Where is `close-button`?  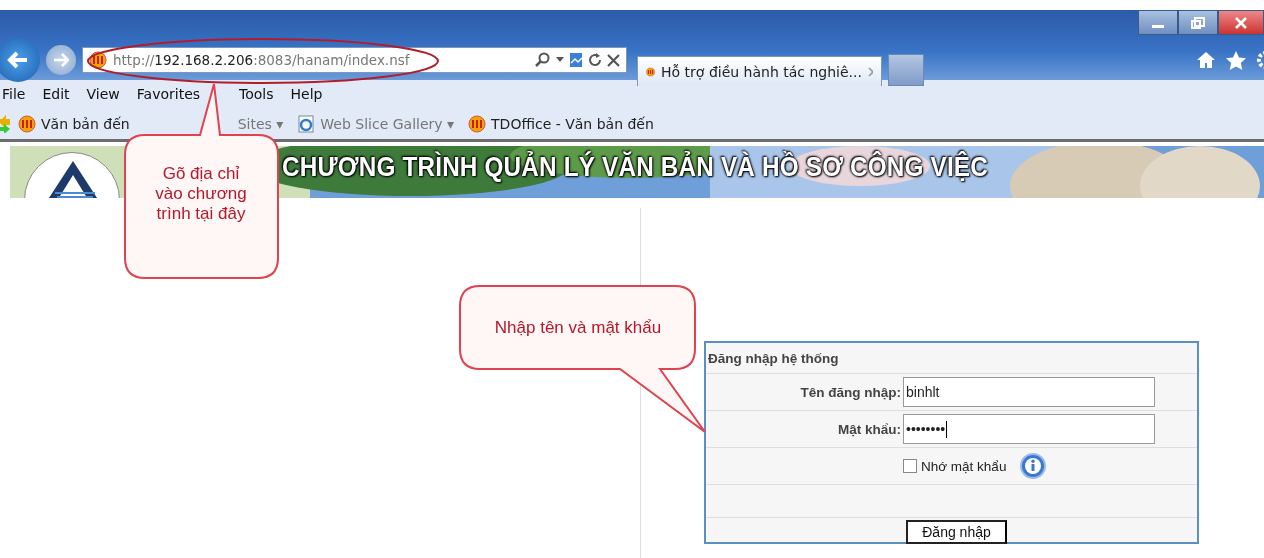 close-button is located at coordinates (1241, 22).